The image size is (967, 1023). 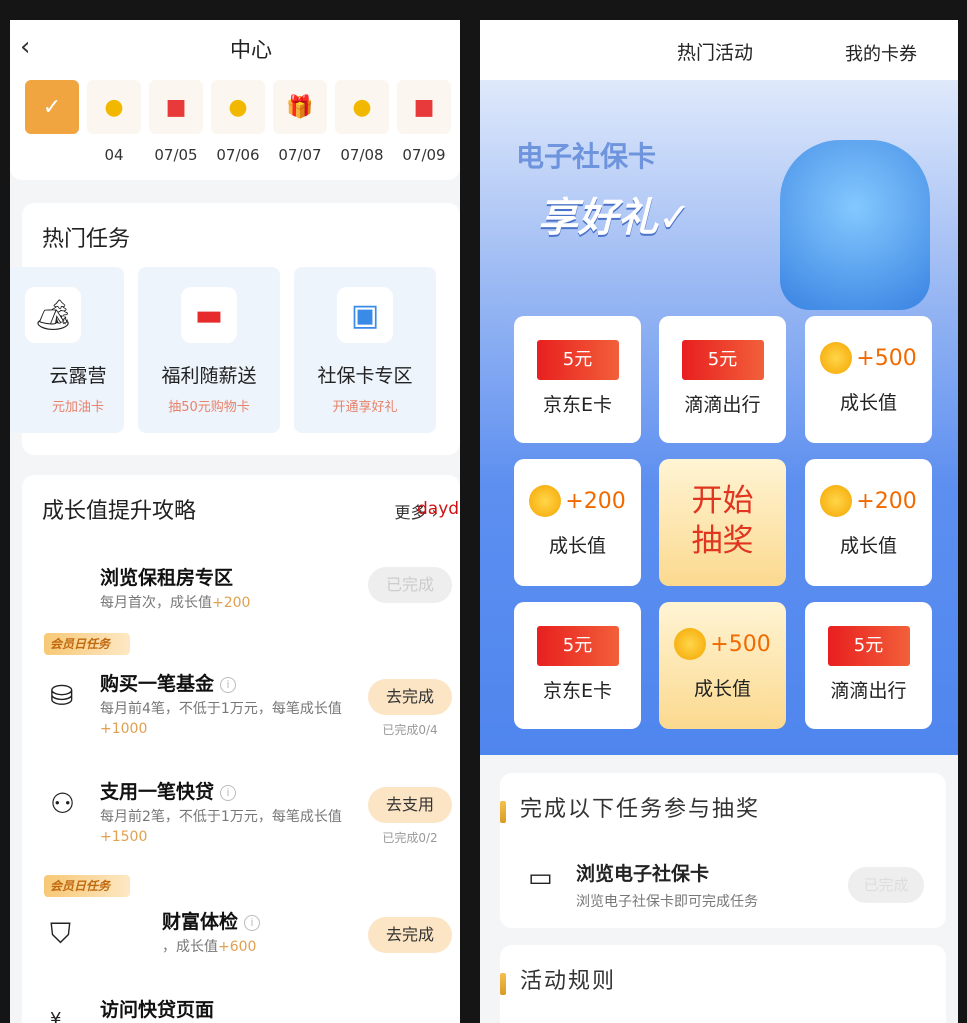 What do you see at coordinates (56, 1016) in the screenshot?
I see `yen-icon: ¥` at bounding box center [56, 1016].